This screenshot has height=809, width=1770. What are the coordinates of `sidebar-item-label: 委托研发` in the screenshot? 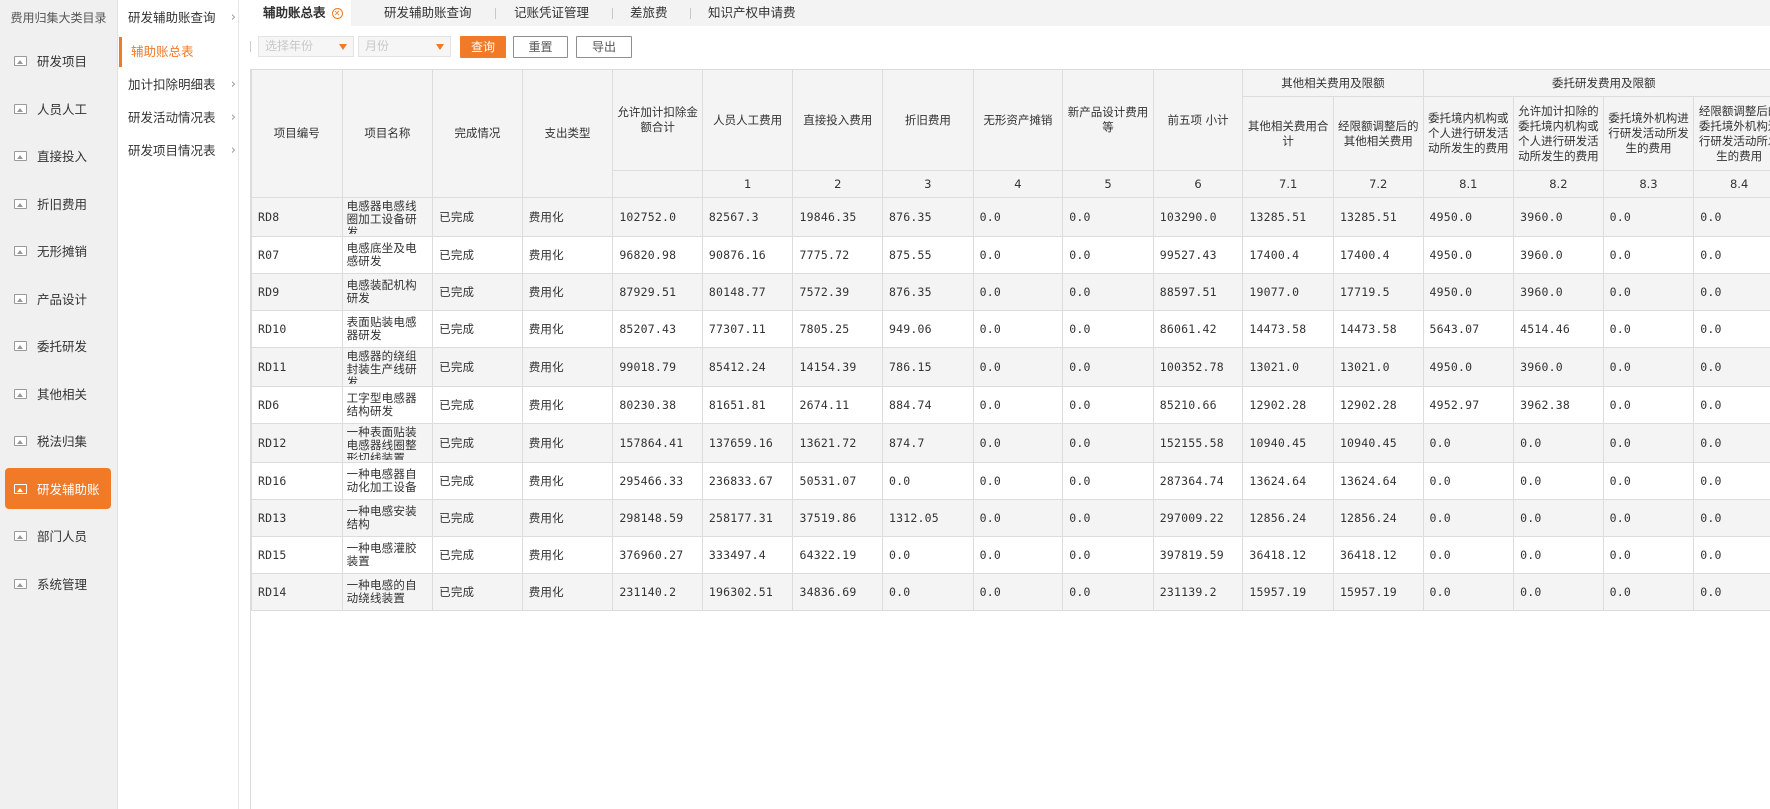 It's located at (62, 346).